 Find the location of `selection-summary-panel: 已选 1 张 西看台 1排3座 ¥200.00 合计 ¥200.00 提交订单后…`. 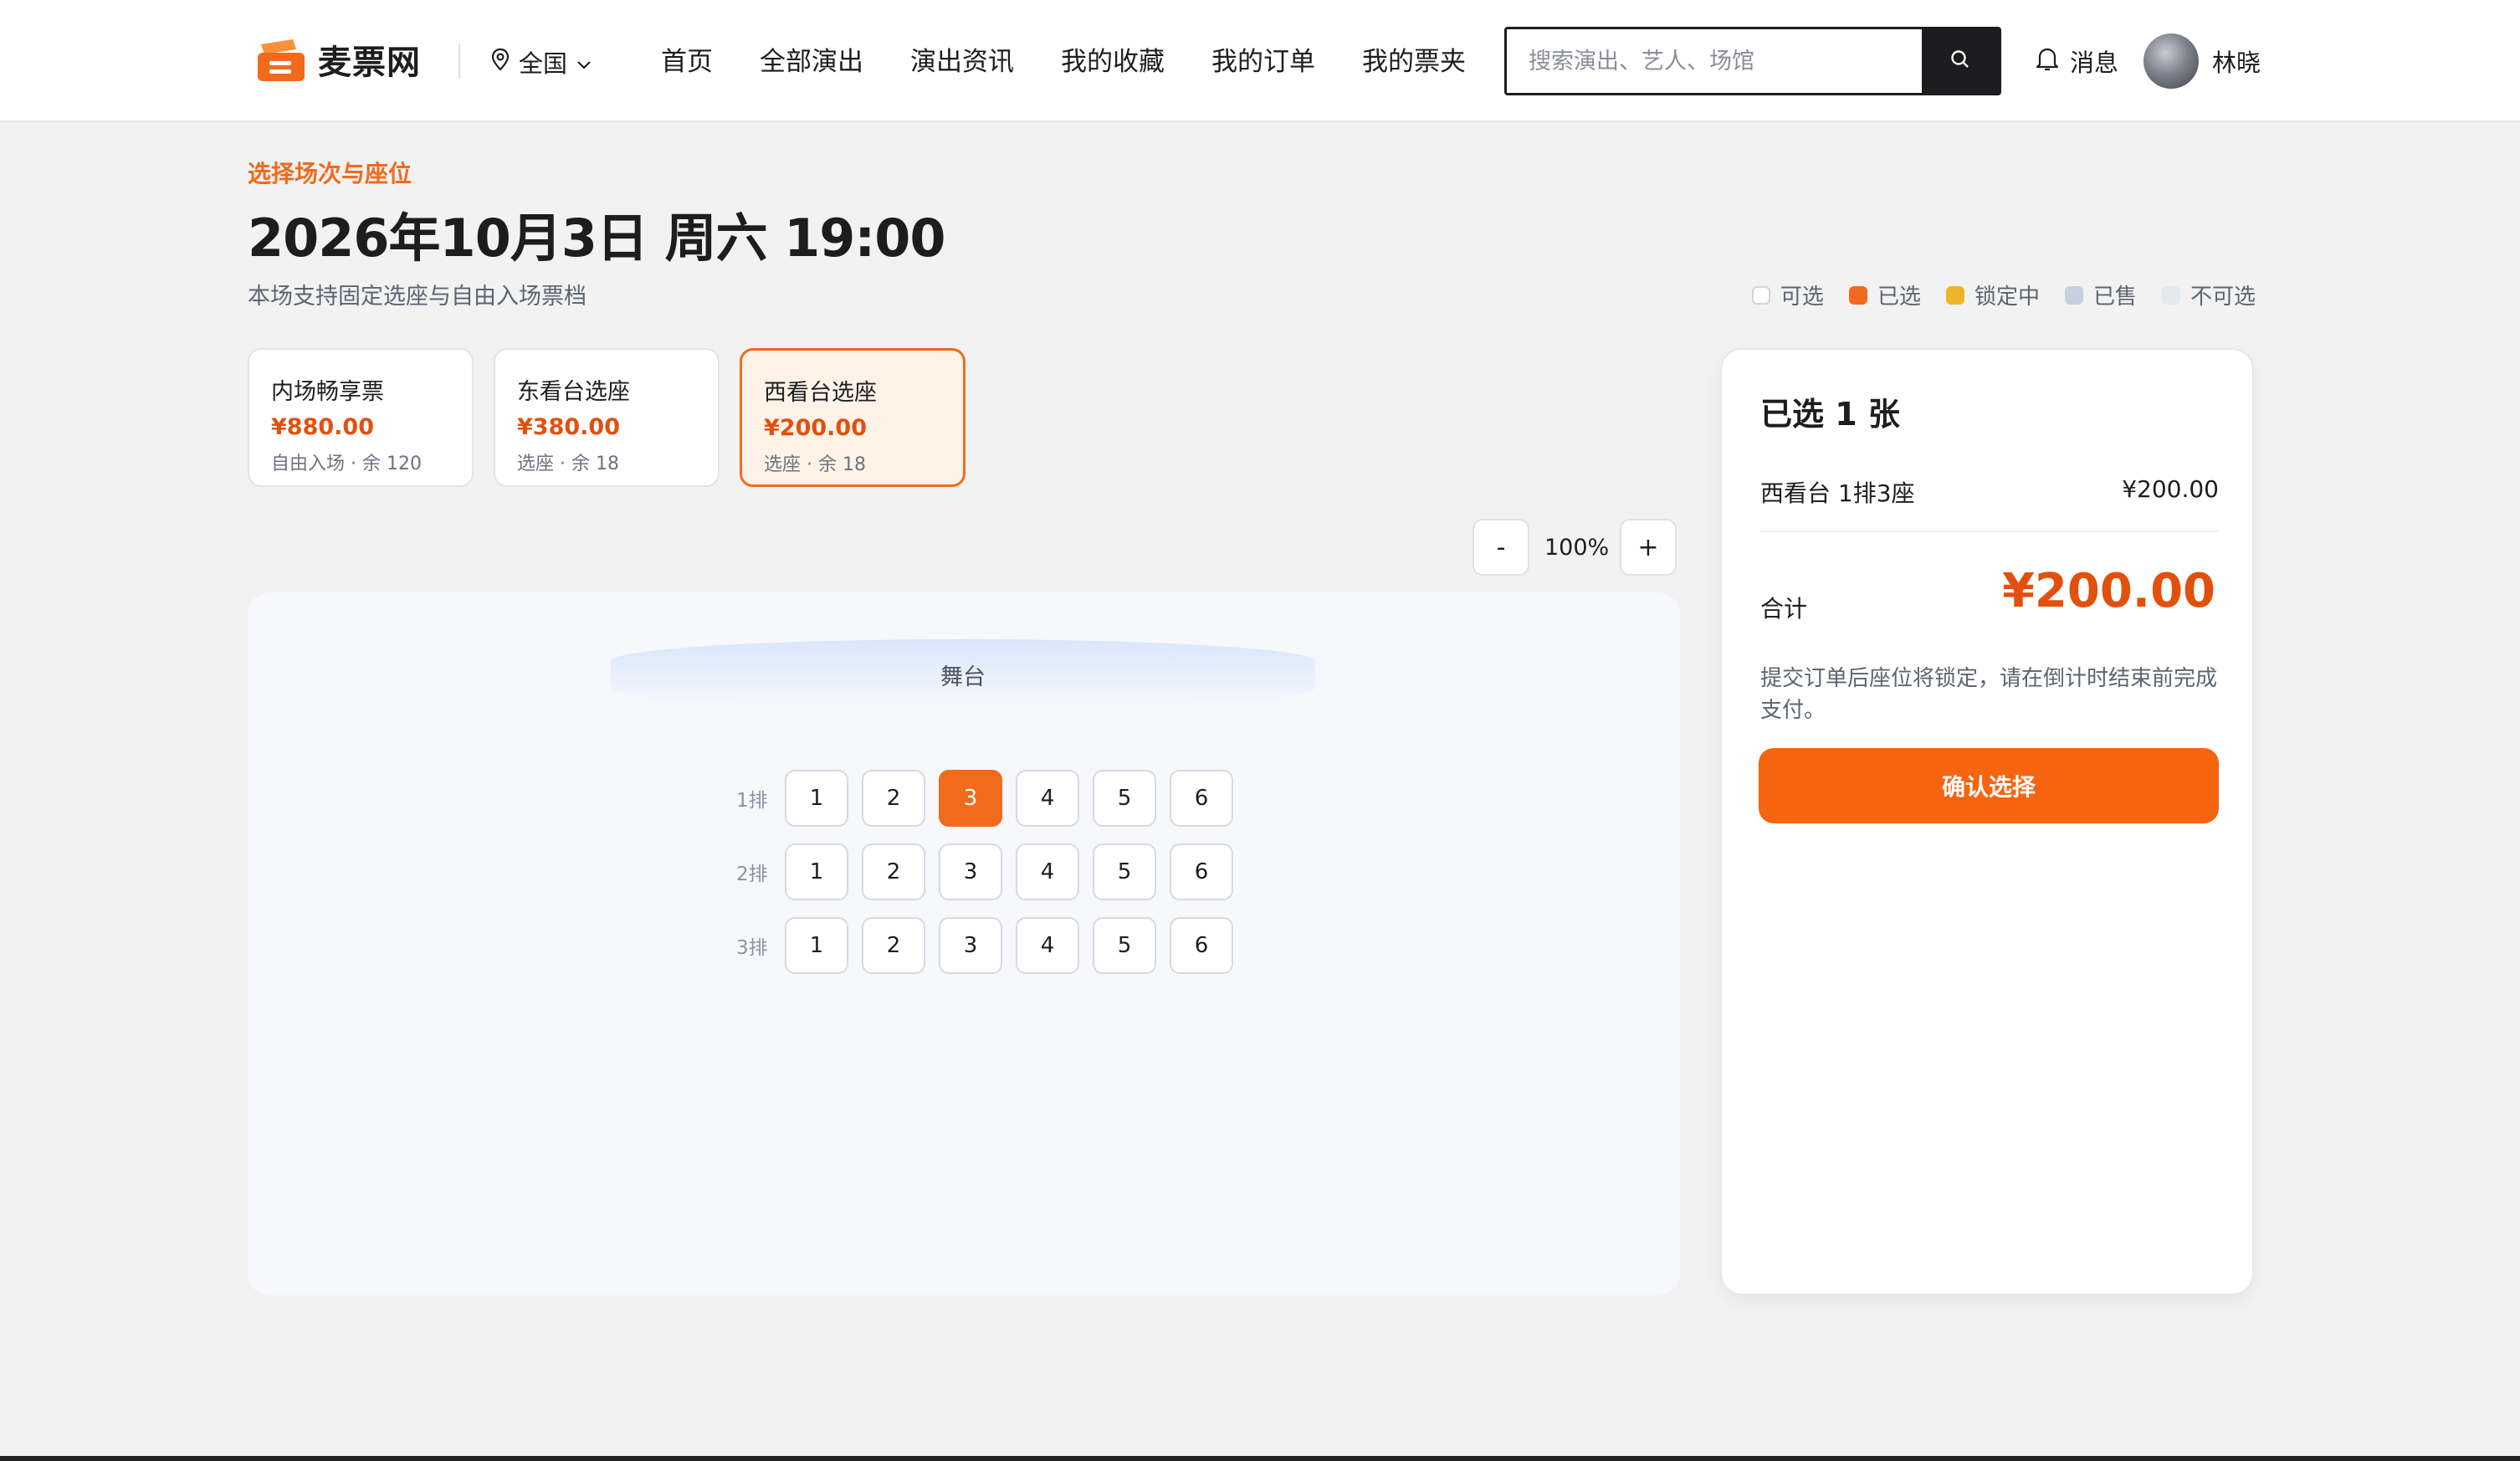

selection-summary-panel: 已选 1 张 西看台 1排3座 ¥200.00 合计 ¥200.00 提交订单后… is located at coordinates (1987, 821).